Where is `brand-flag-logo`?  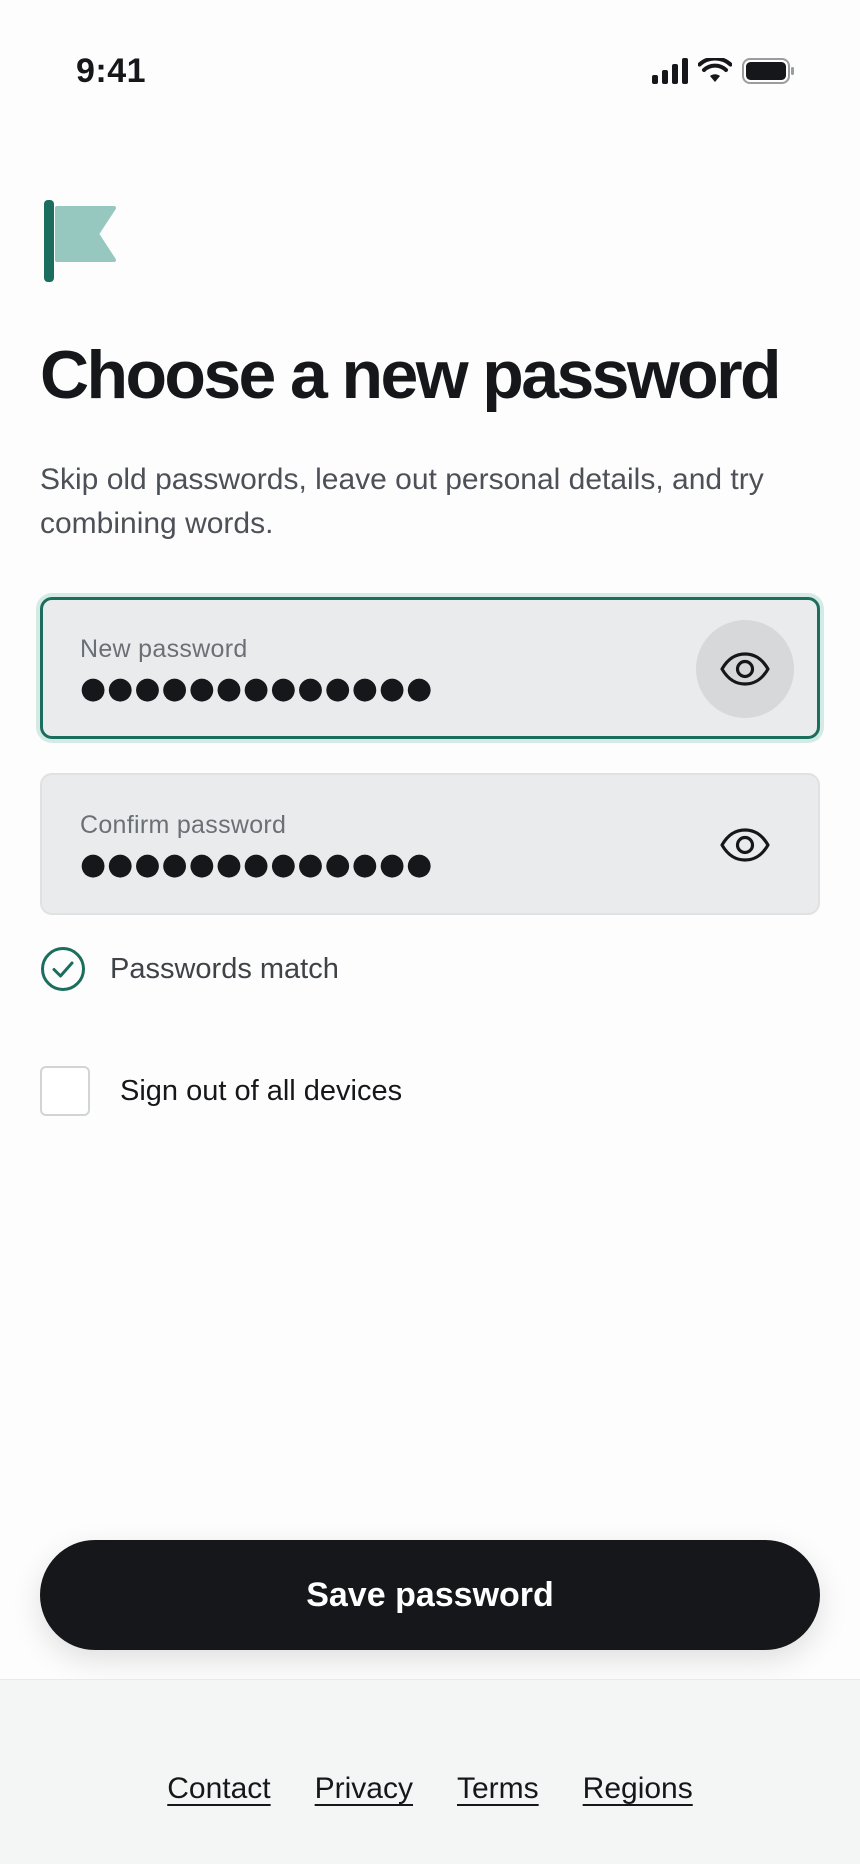 brand-flag-logo is located at coordinates (80, 241).